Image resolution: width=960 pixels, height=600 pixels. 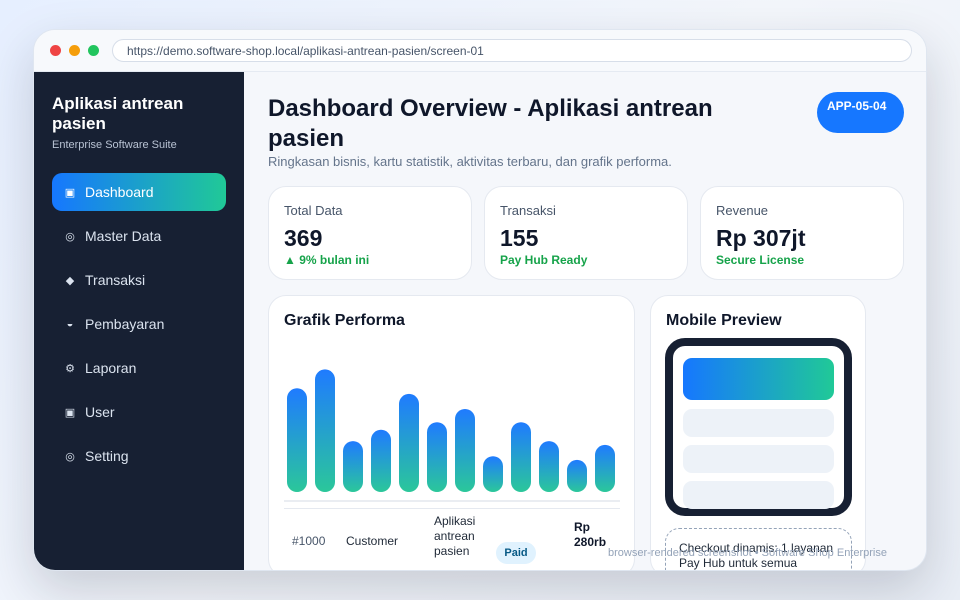 I want to click on phone-mockup, so click(x=758, y=427).